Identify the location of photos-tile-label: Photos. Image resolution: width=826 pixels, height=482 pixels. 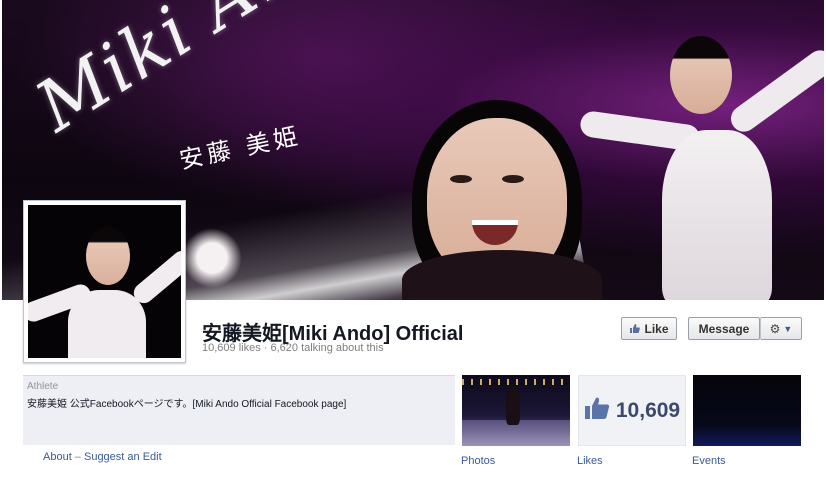
(478, 461).